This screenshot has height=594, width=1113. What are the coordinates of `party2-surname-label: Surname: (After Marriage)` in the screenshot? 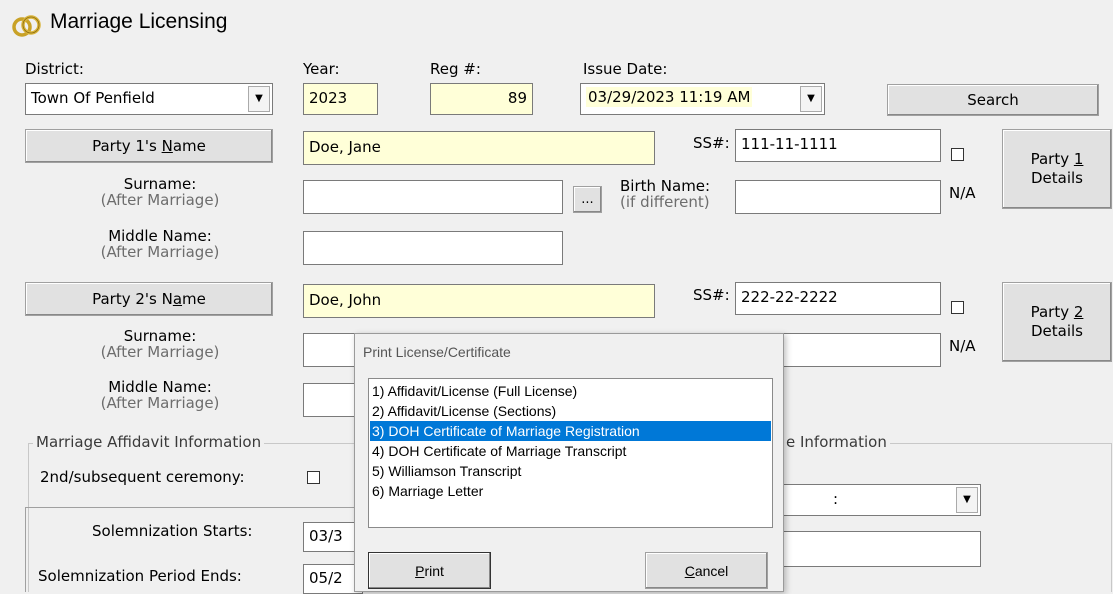 It's located at (160, 344).